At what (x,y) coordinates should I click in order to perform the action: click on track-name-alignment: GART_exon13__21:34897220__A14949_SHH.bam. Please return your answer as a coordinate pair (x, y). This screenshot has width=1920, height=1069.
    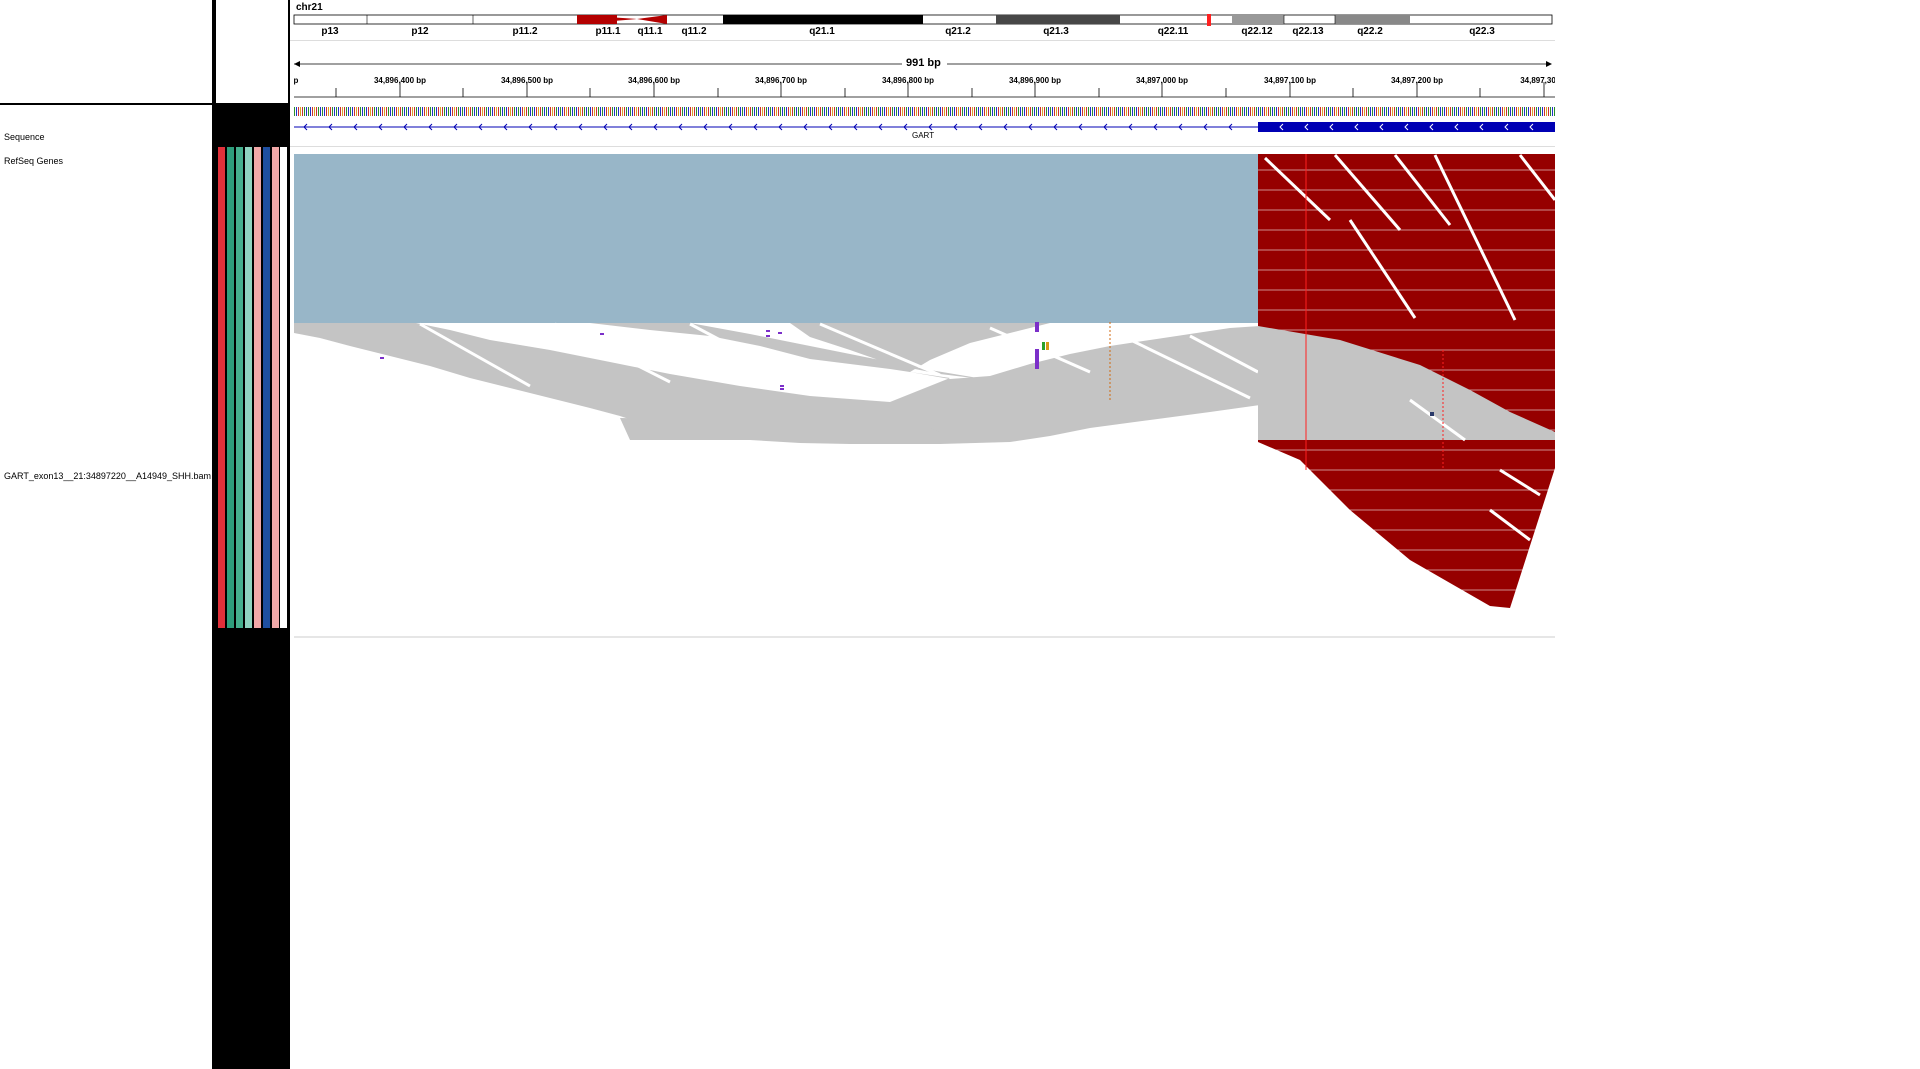
    Looking at the image, I should click on (107, 476).